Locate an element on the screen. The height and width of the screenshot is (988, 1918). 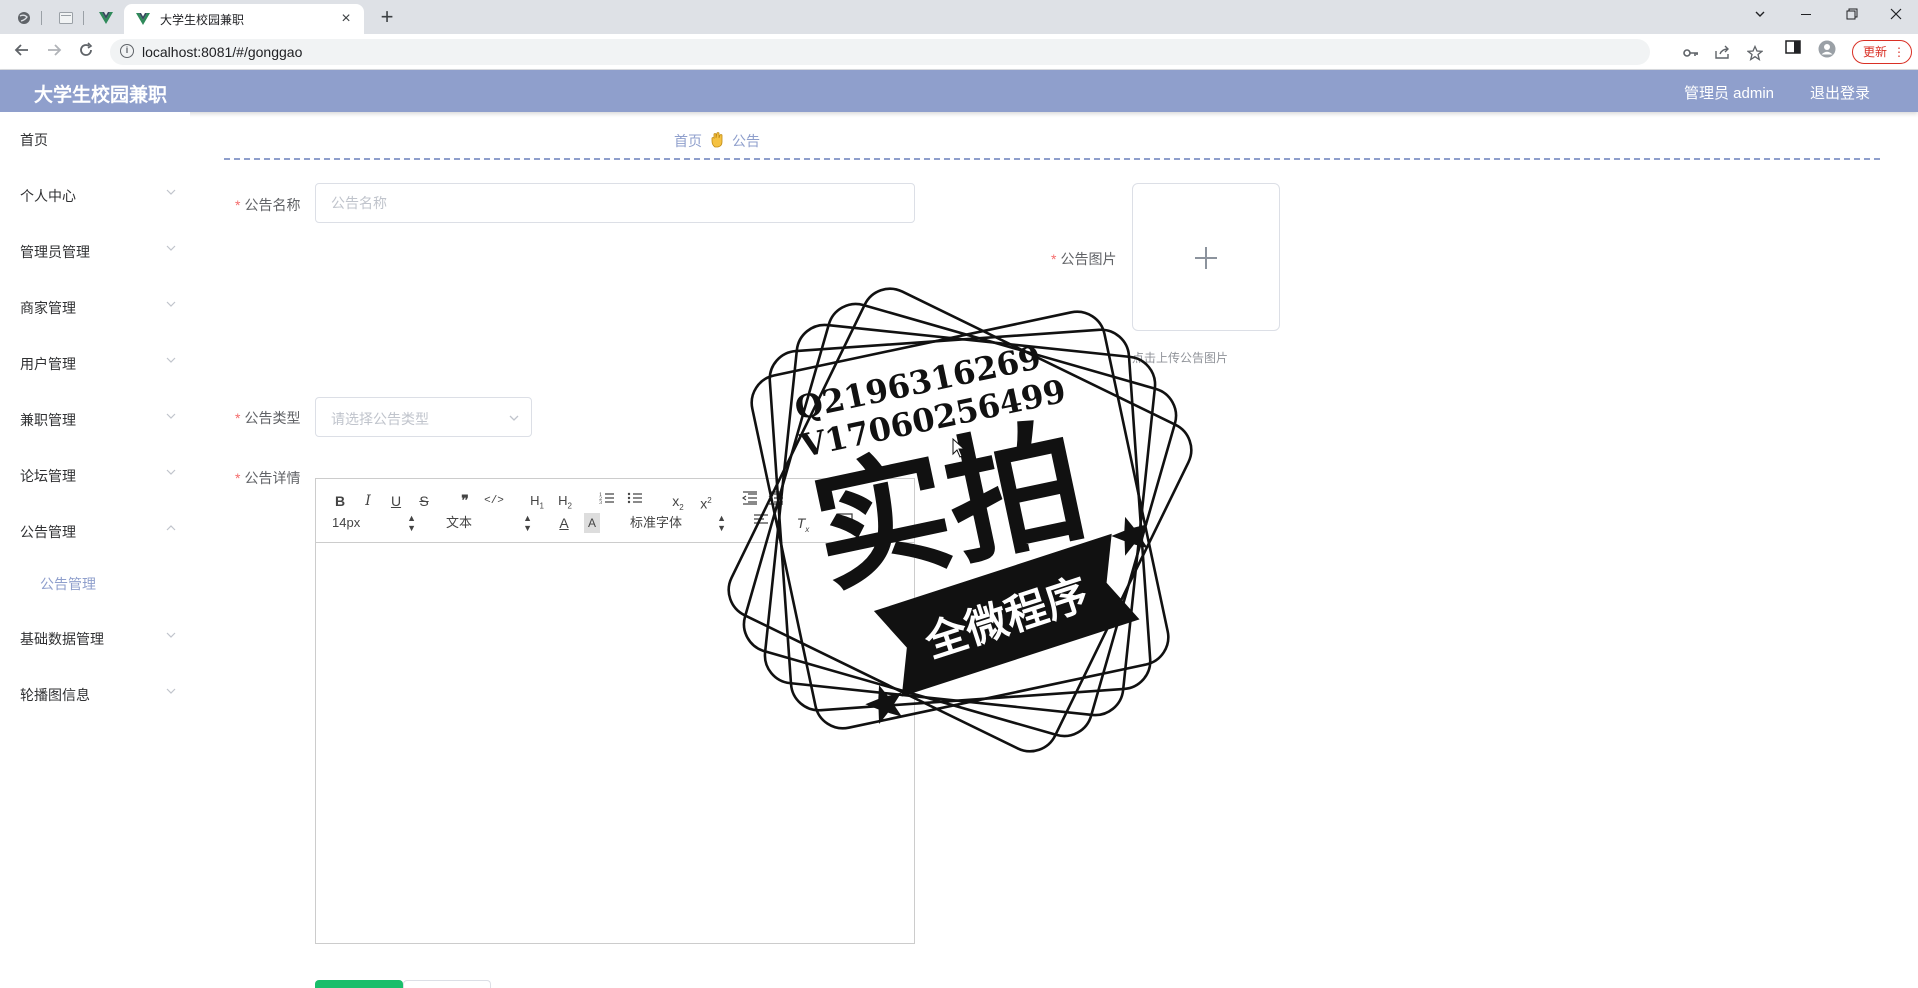
sidebar-item-label: 首页 is located at coordinates (34, 140).